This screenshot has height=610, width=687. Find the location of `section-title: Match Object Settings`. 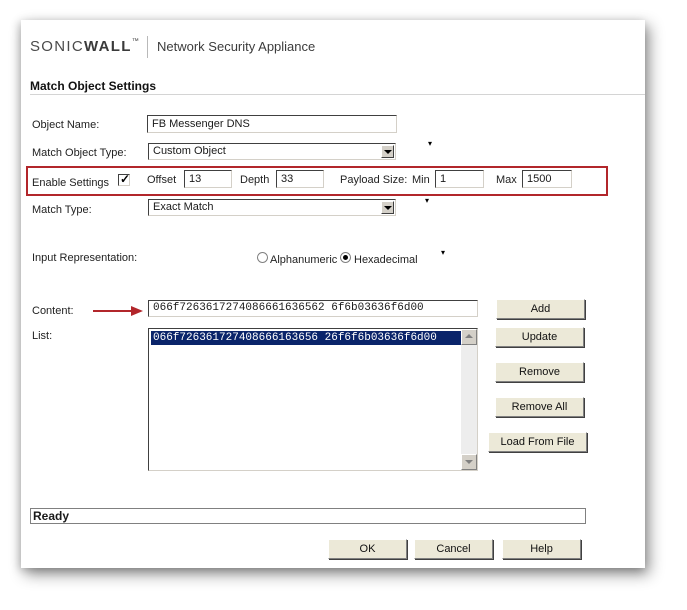

section-title: Match Object Settings is located at coordinates (93, 86).